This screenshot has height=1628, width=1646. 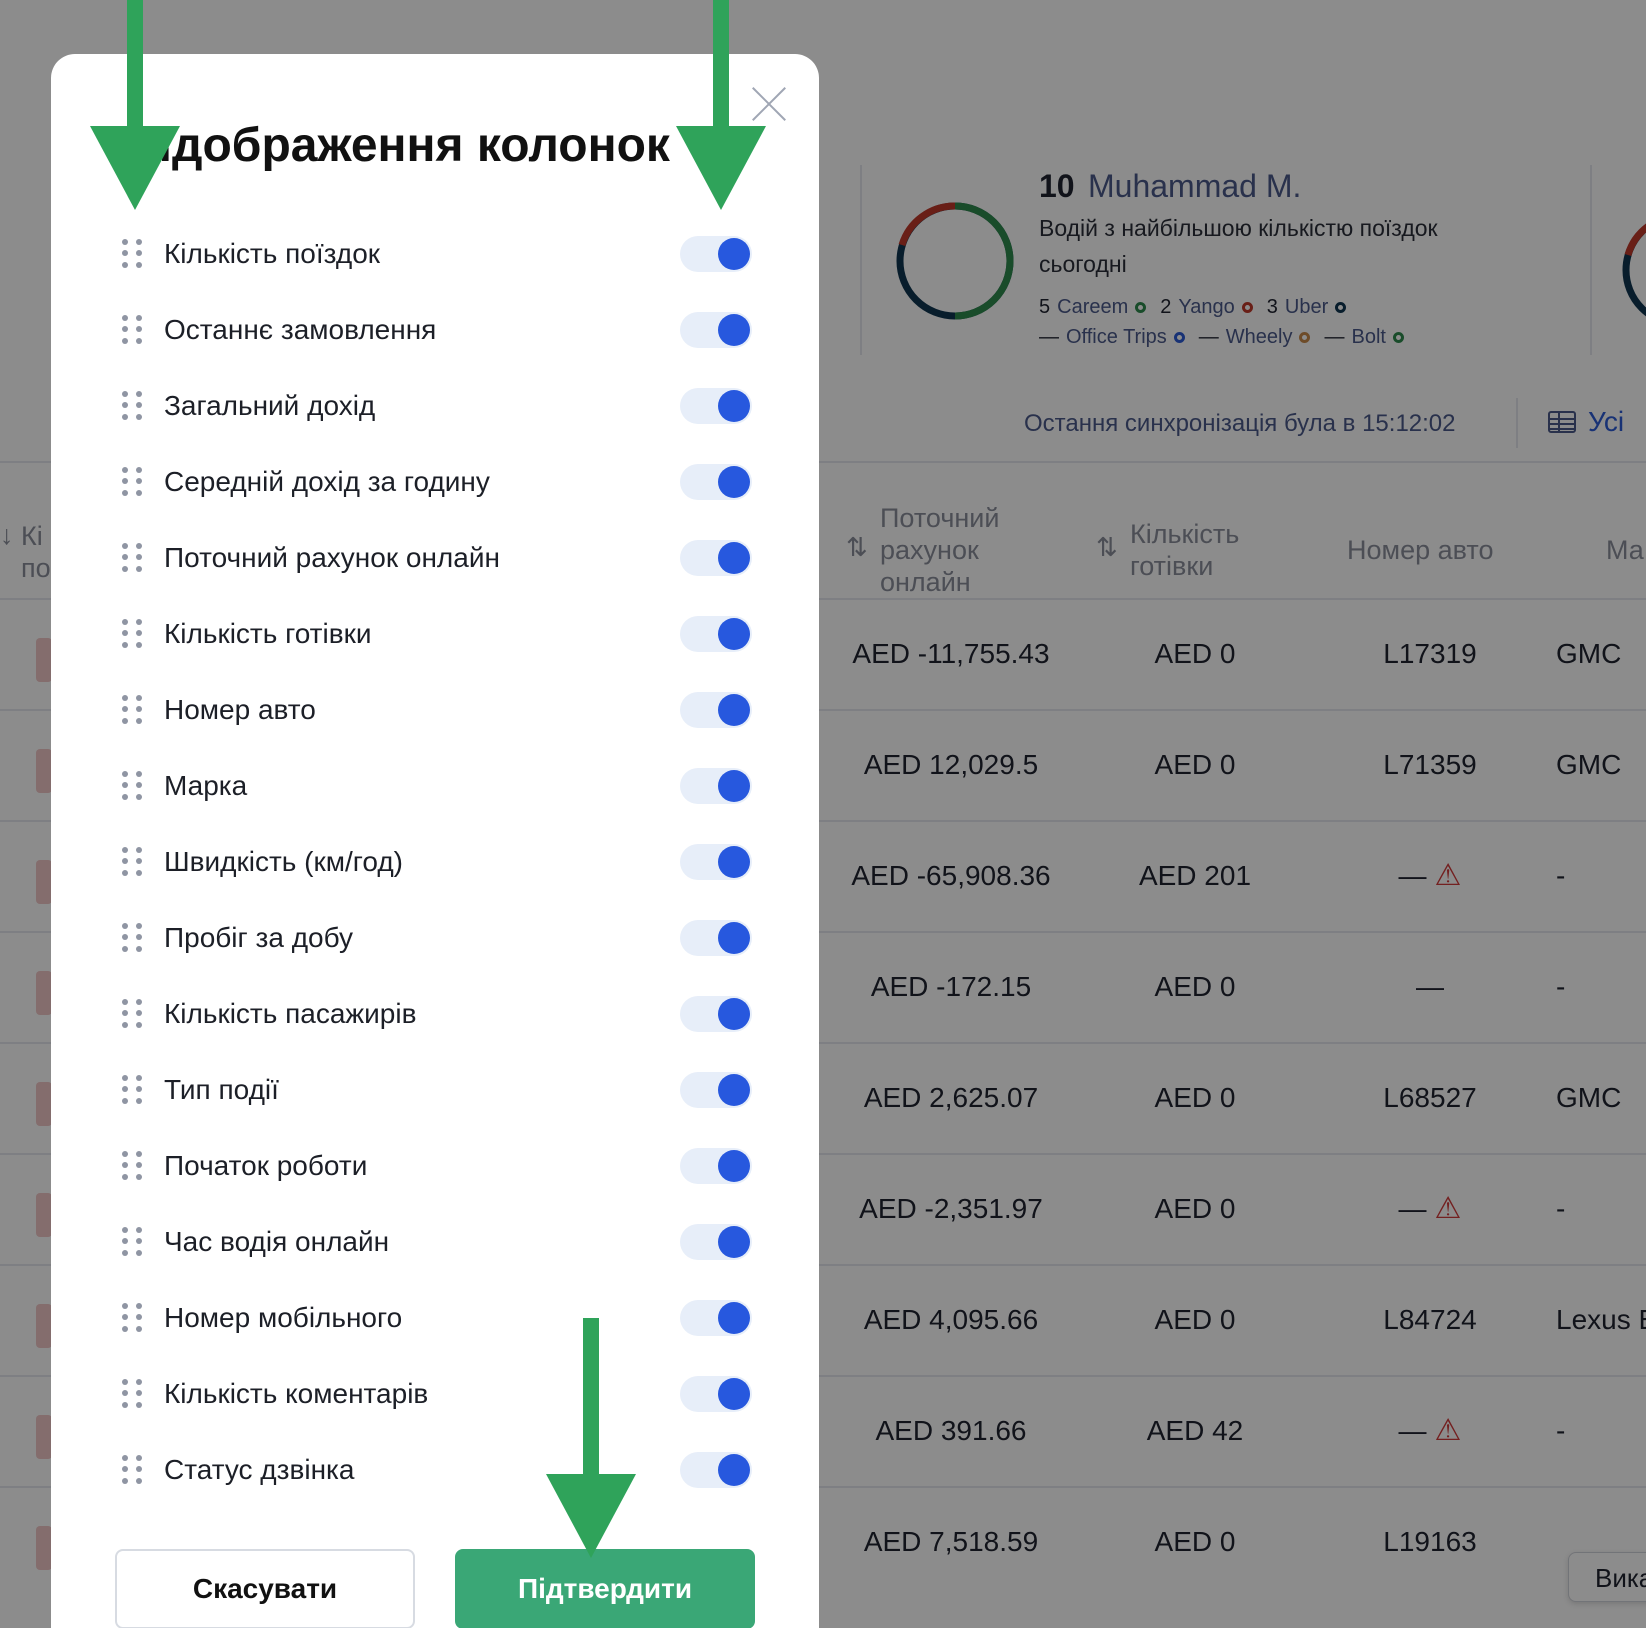 What do you see at coordinates (327, 481) in the screenshot?
I see `column-label: Середній дохід за годину` at bounding box center [327, 481].